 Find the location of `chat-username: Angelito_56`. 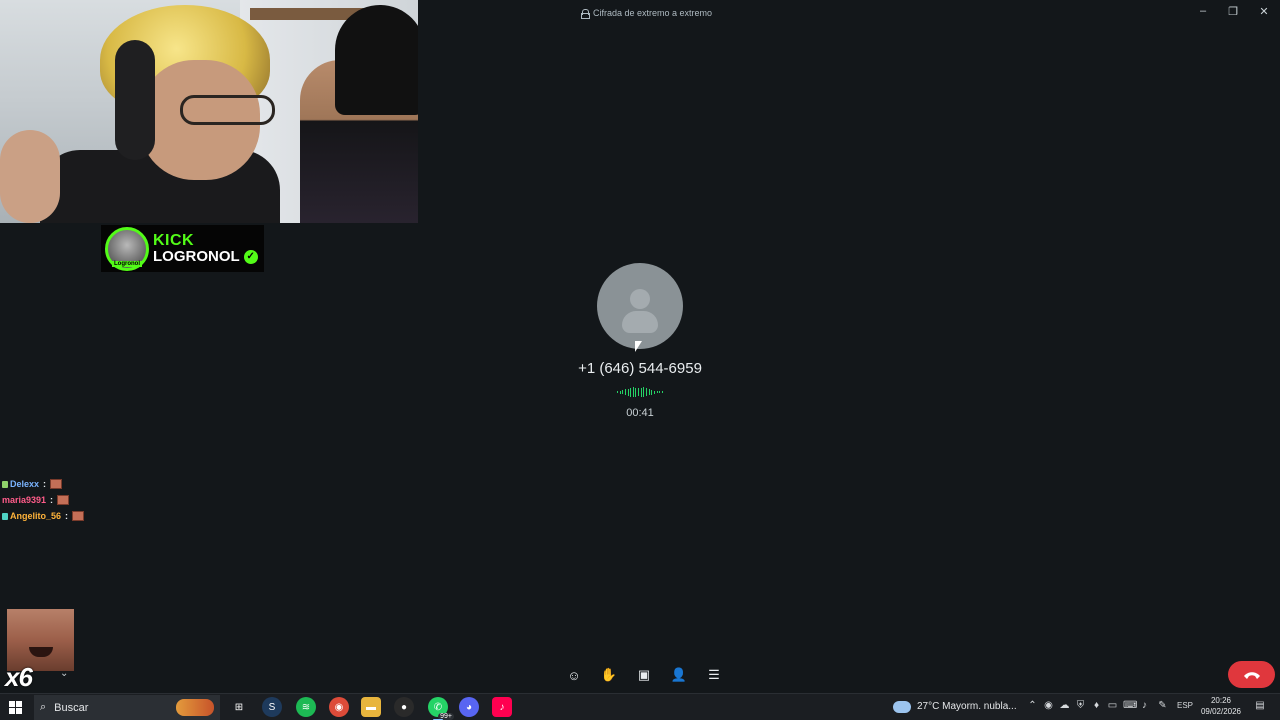

chat-username: Angelito_56 is located at coordinates (35, 516).